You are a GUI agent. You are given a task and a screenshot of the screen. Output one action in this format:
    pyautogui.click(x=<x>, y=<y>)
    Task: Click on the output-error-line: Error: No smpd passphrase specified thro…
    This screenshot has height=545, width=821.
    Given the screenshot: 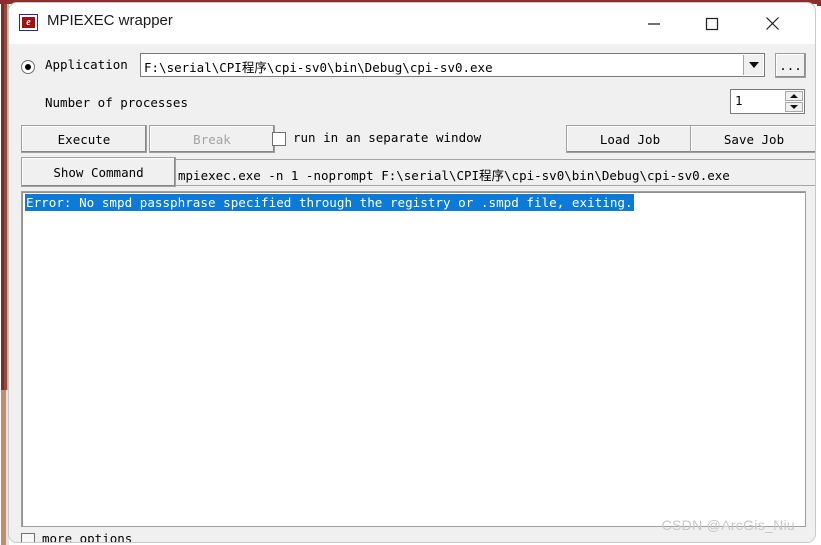 What is the action you would take?
    pyautogui.click(x=329, y=202)
    